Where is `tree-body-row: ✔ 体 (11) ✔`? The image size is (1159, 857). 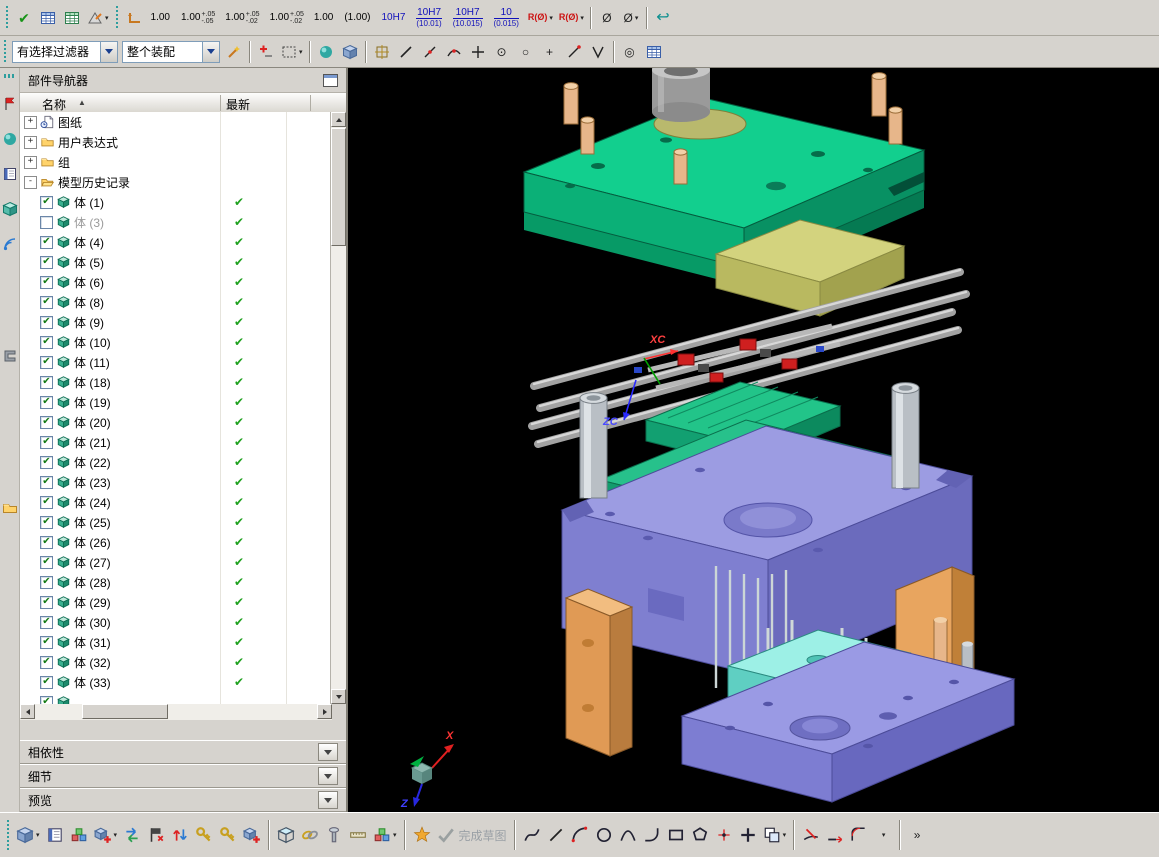
tree-body-row: ✔ 体 (11) ✔ is located at coordinates (176, 362).